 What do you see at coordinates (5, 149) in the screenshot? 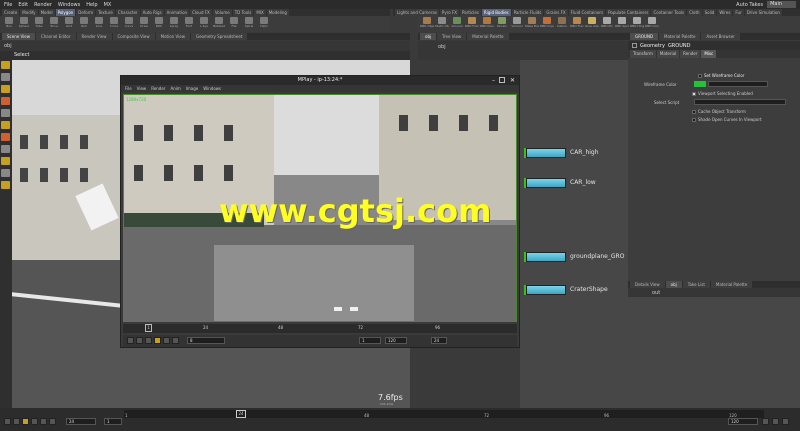
I see `view-icon` at bounding box center [5, 149].